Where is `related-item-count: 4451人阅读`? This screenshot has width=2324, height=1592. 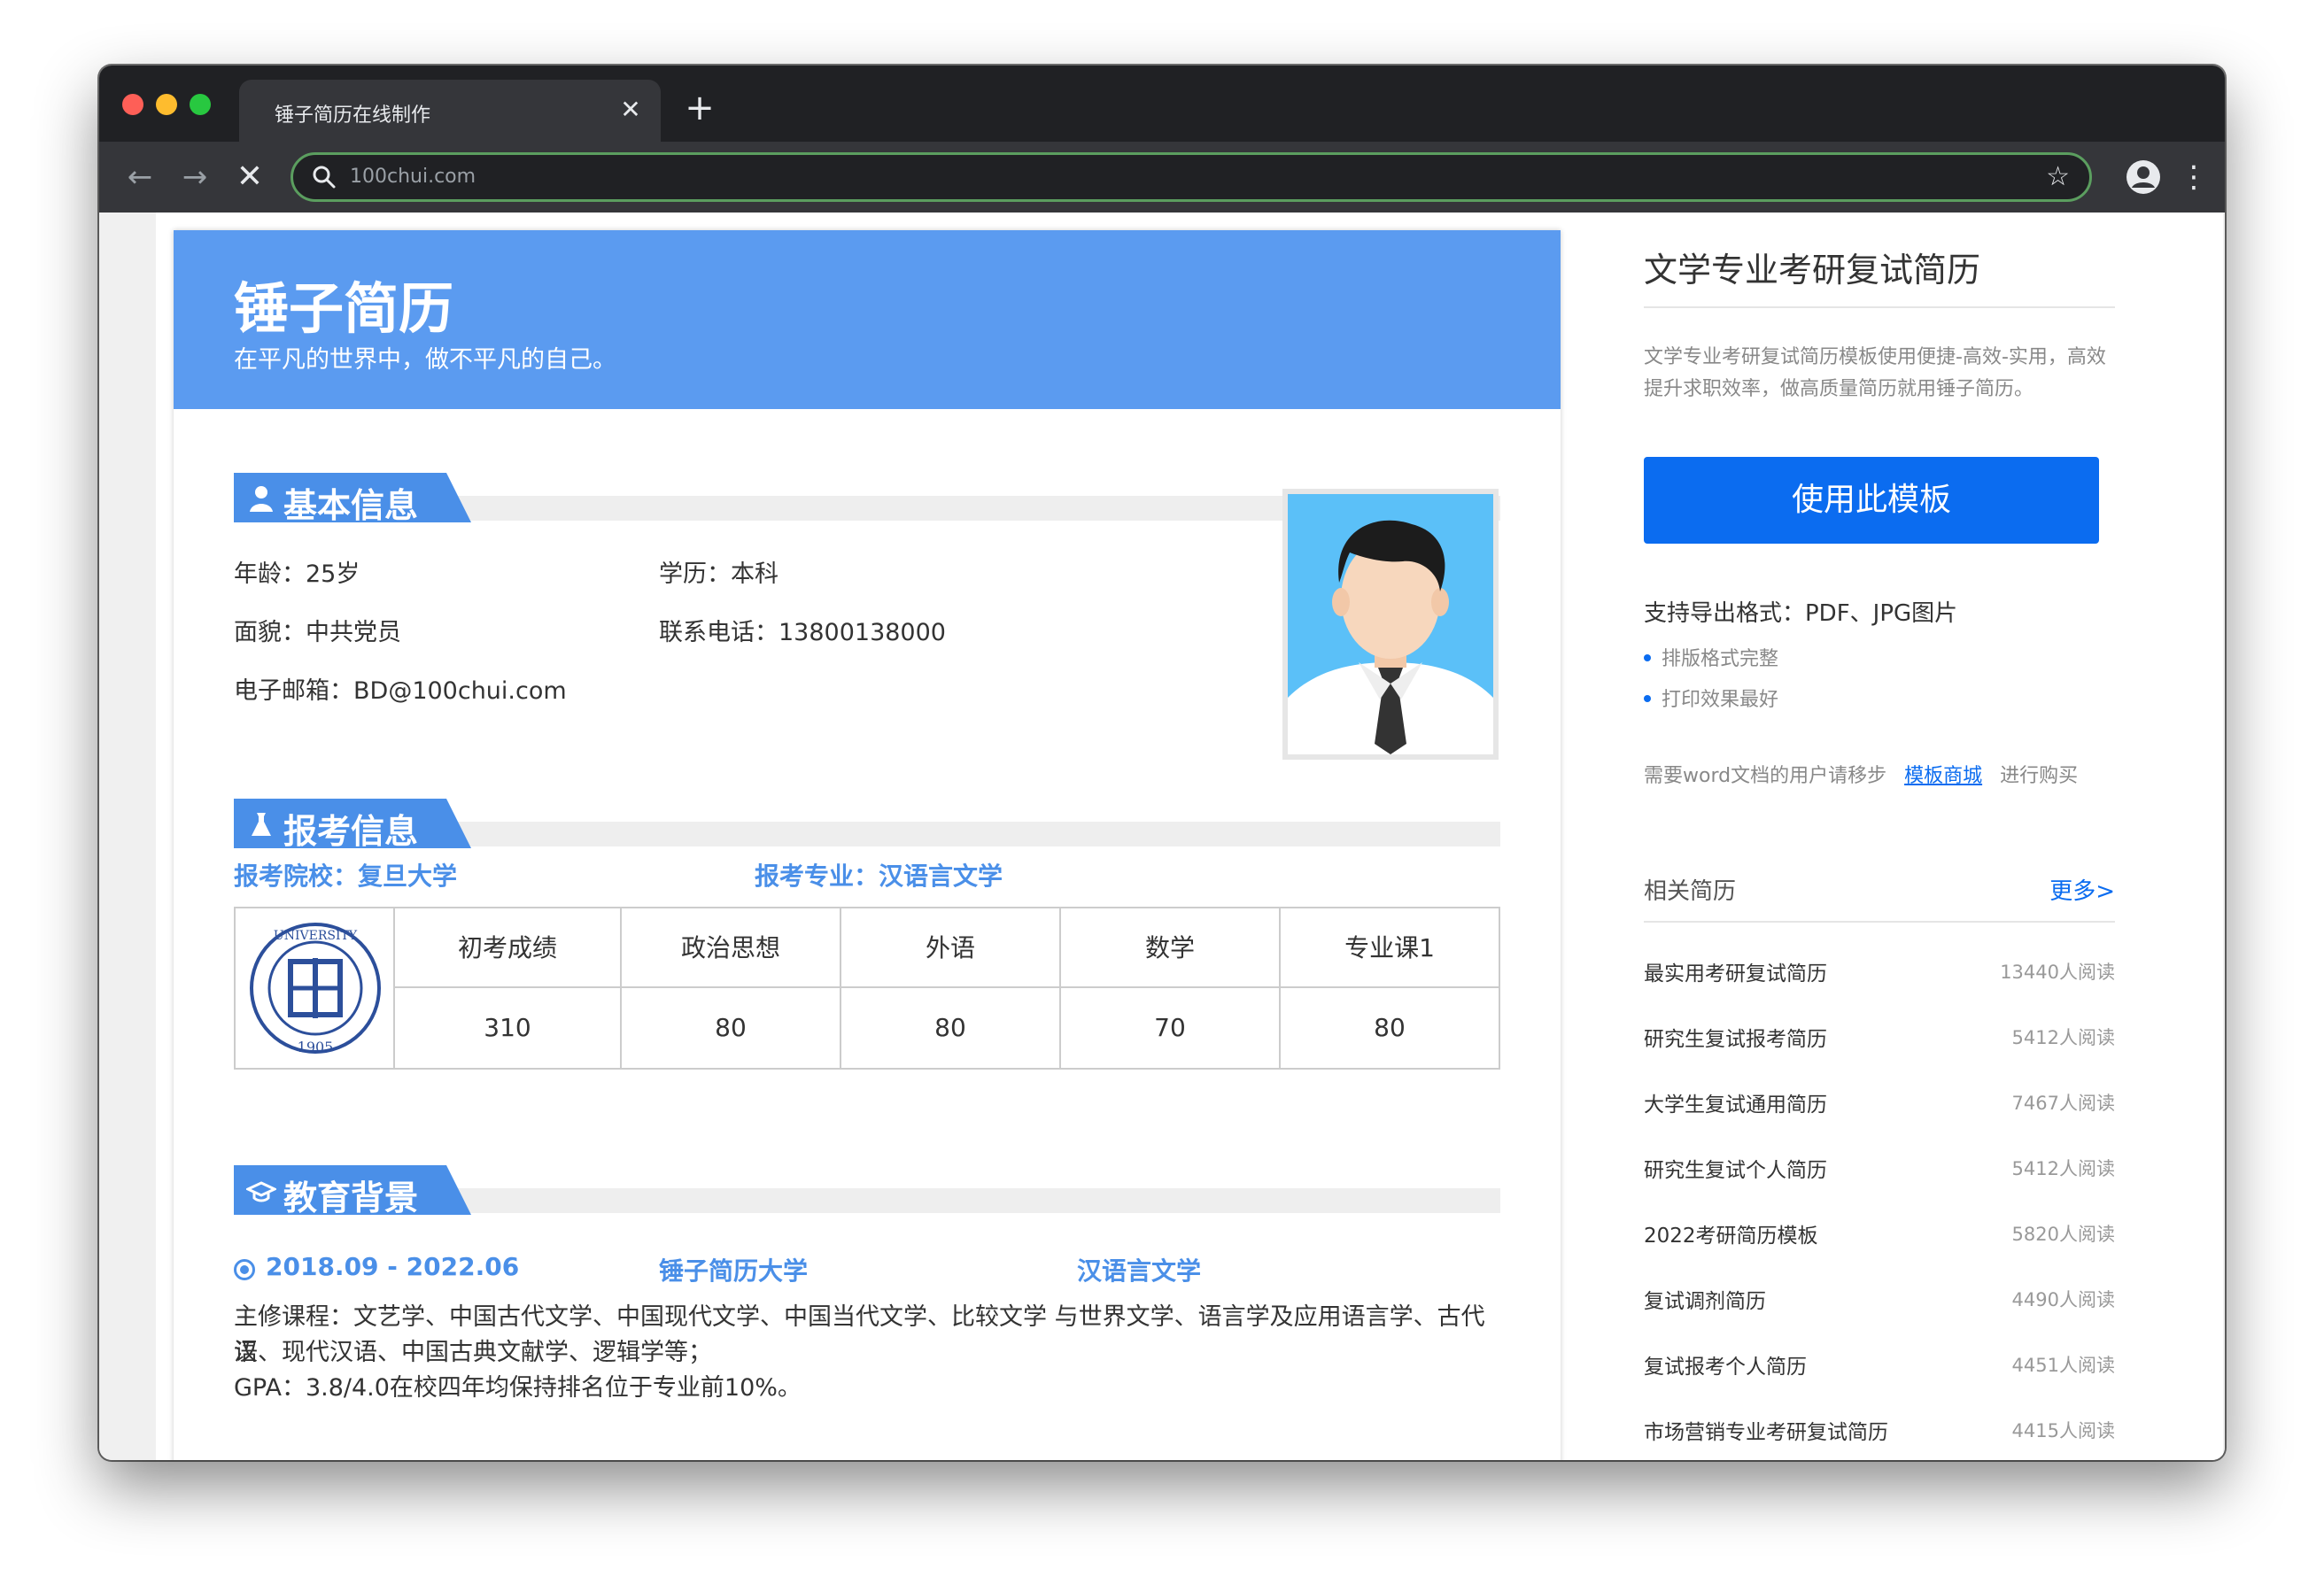
related-item-count: 4451人阅读 is located at coordinates (2063, 1365).